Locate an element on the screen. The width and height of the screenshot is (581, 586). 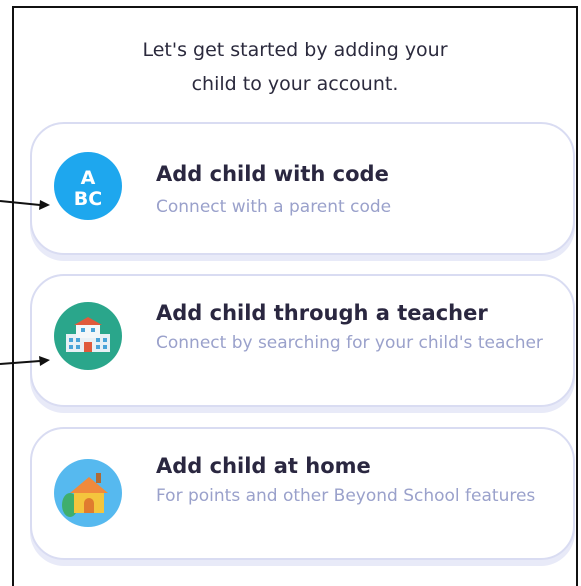
abc-code-icon: A BC is located at coordinates (88, 186).